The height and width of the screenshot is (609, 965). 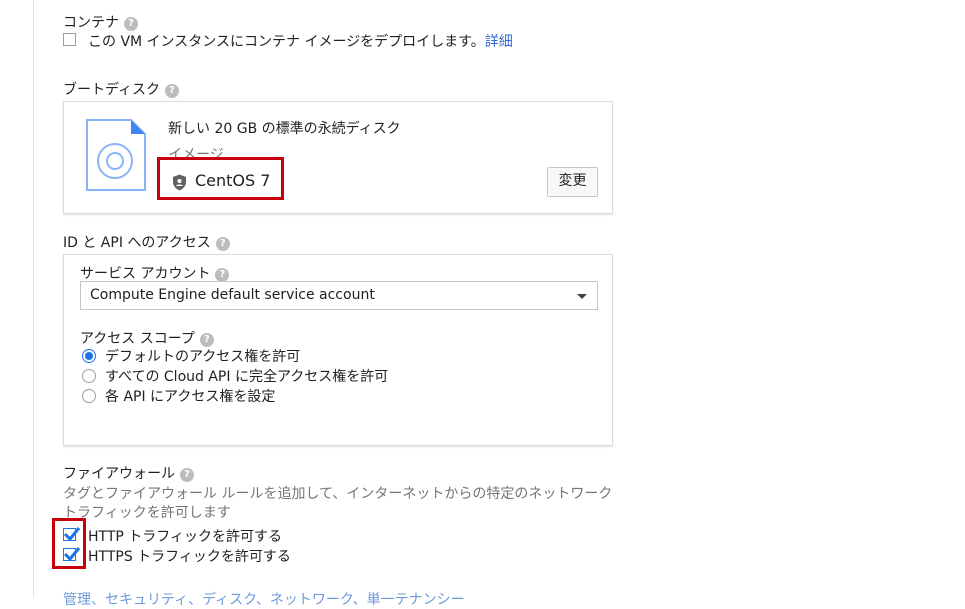 What do you see at coordinates (89, 356) in the screenshot?
I see `scope-radio-default` at bounding box center [89, 356].